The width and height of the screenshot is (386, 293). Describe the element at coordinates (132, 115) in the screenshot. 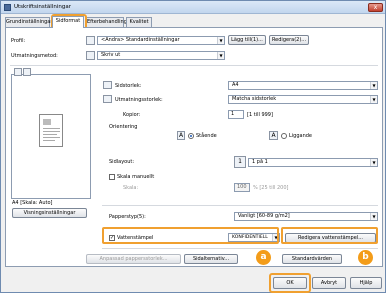

I see `copies-label: Kopior:` at that location.